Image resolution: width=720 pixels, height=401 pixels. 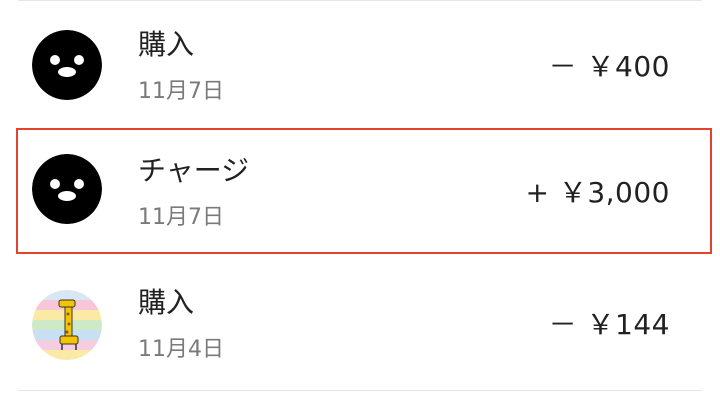 What do you see at coordinates (609, 324) in the screenshot?
I see `transaction-amount: － ￥144` at bounding box center [609, 324].